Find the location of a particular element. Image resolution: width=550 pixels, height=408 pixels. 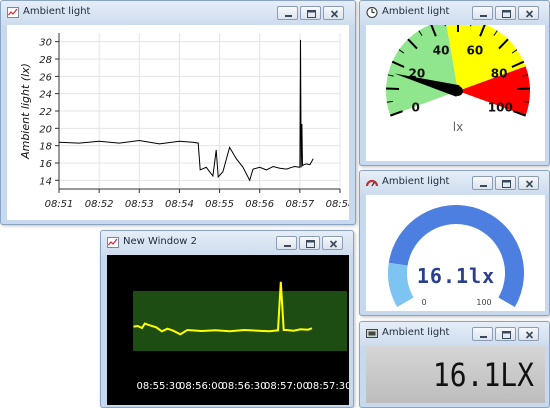

gauge-titlebar: Ambient light is located at coordinates (454, 13).